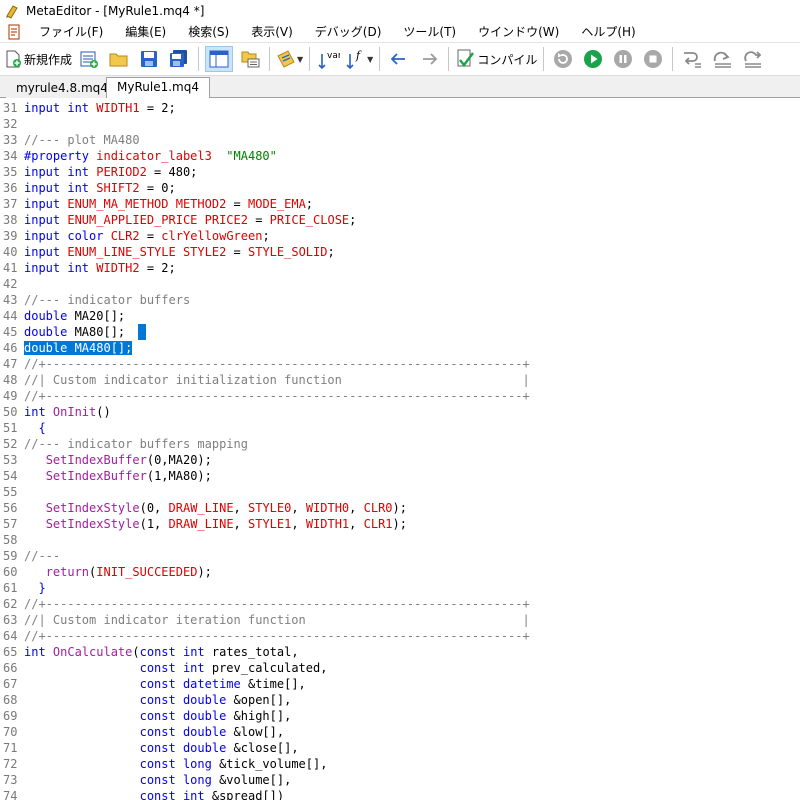 Image resolution: width=800 pixels, height=800 pixels. I want to click on code-line: 60 return(INIT_SUCCEEDED);, so click(106, 572).